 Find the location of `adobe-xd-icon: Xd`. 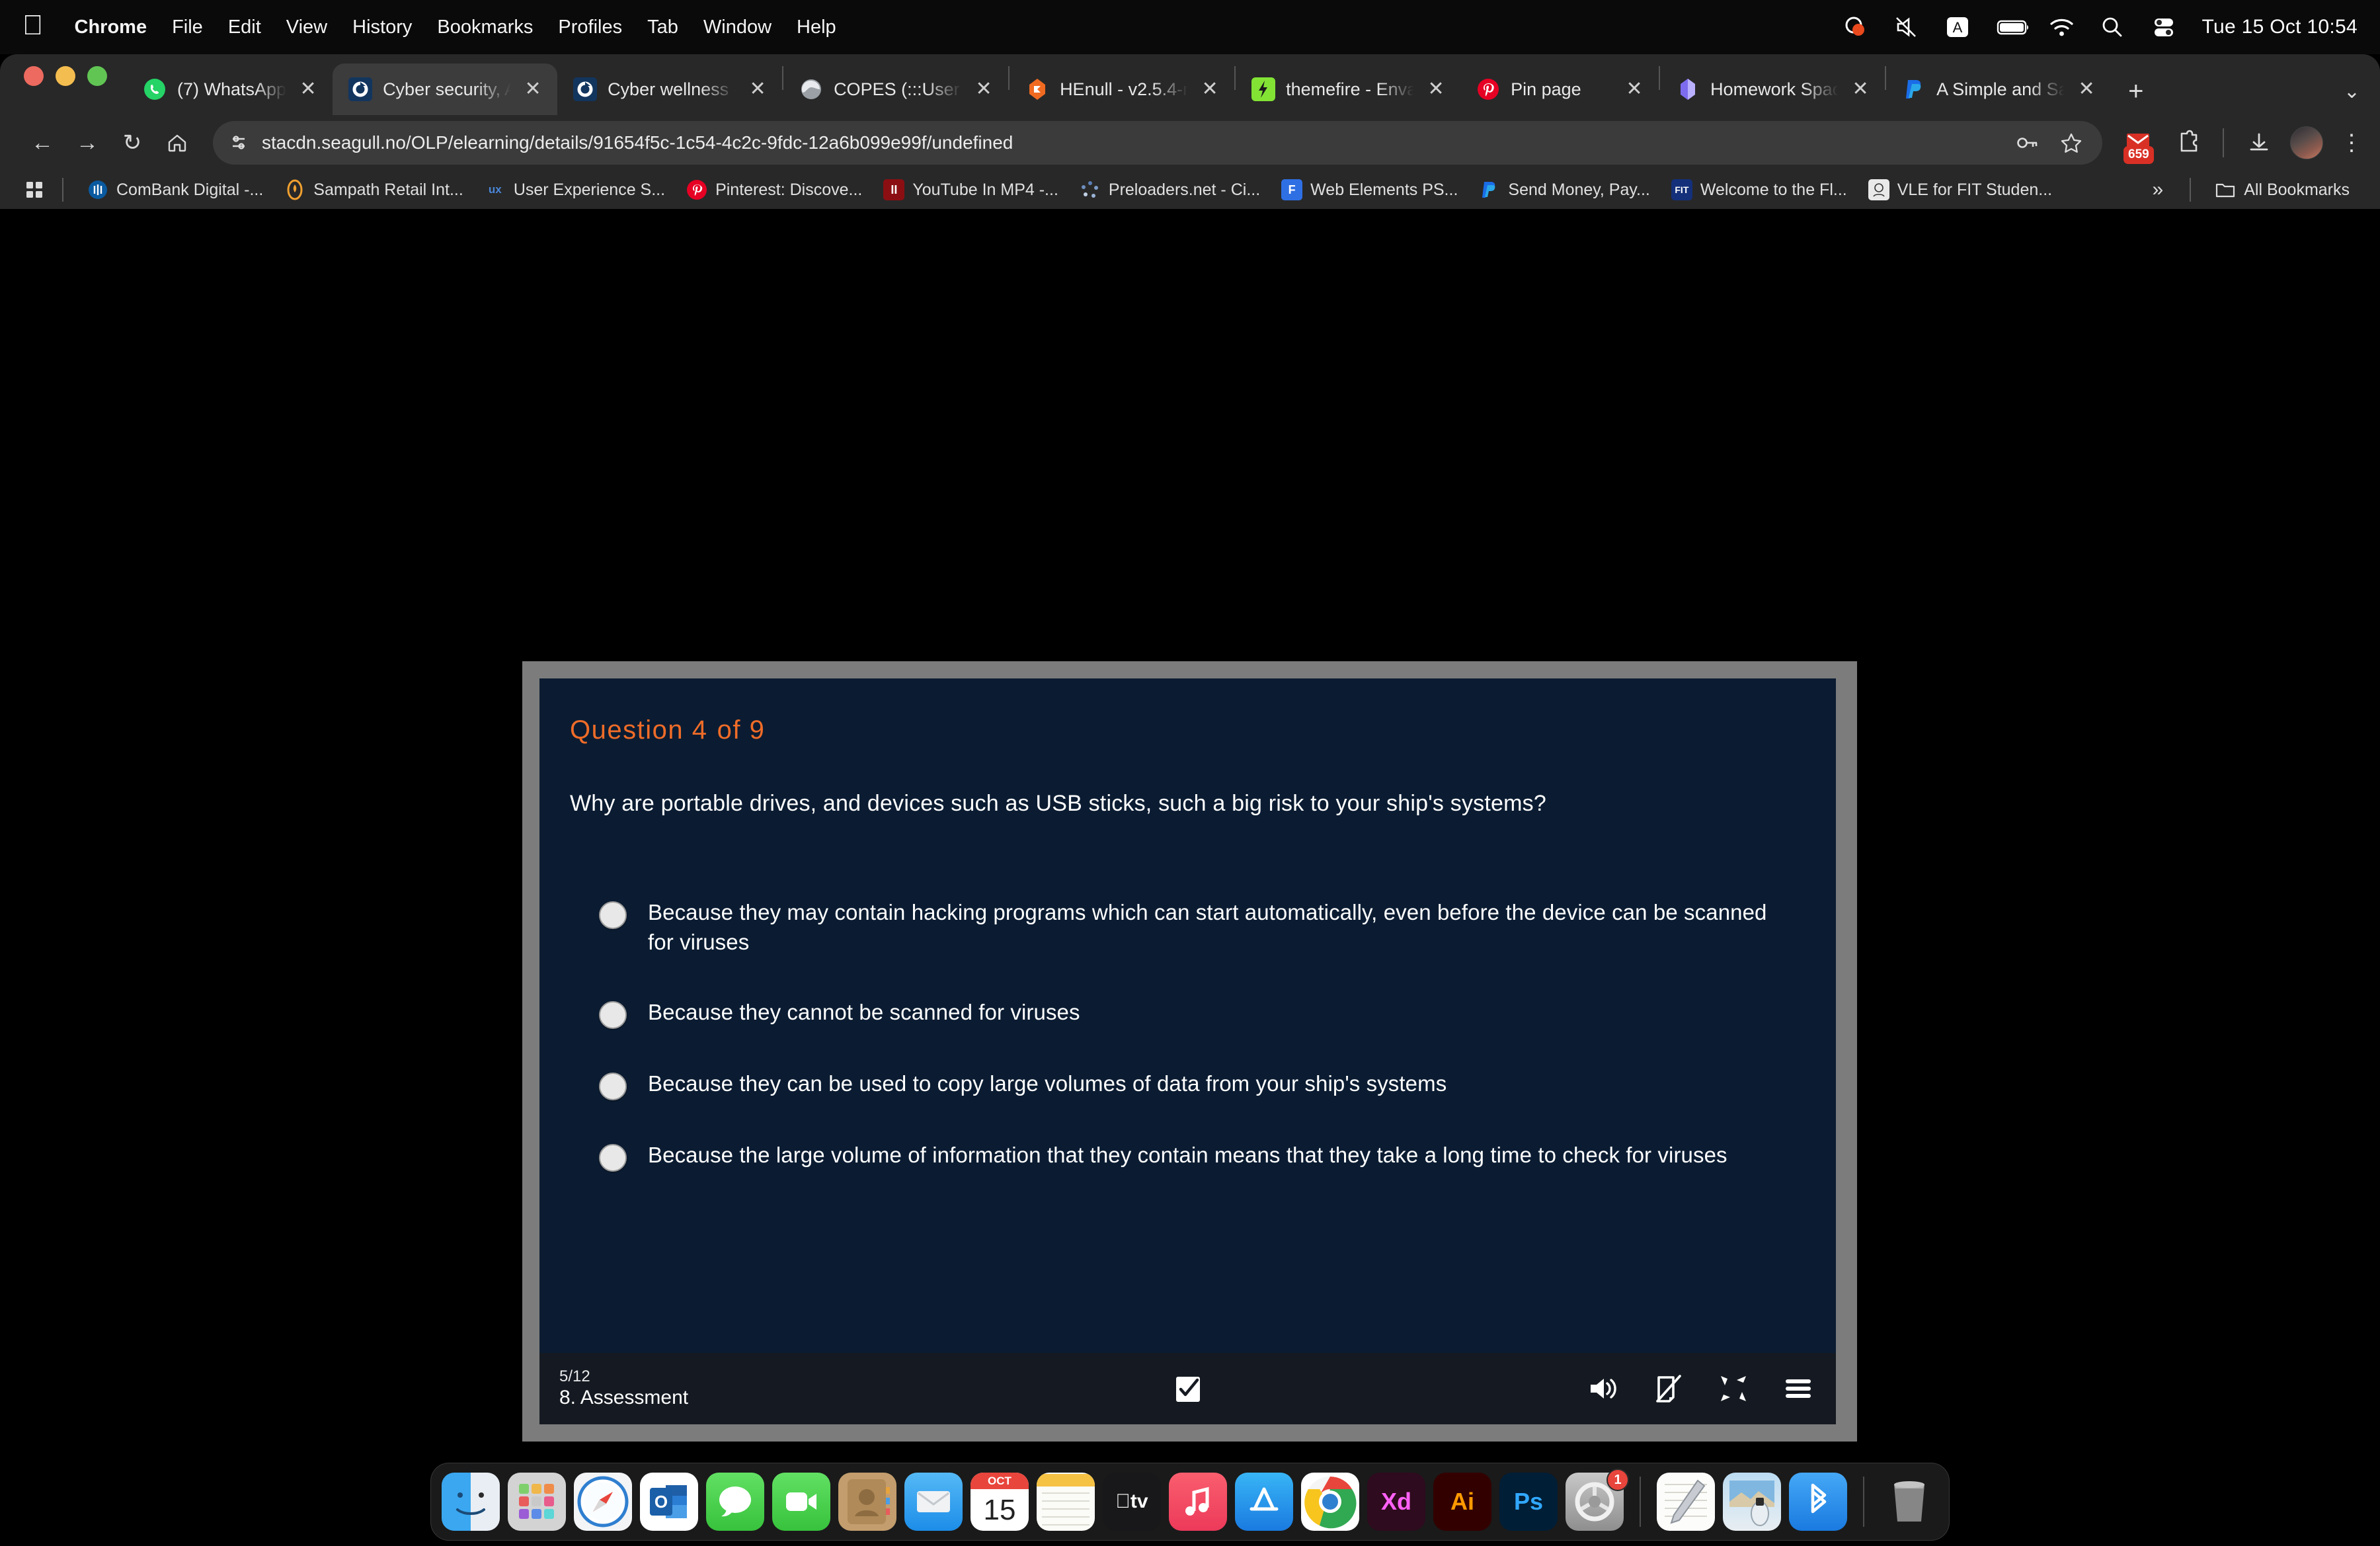

adobe-xd-icon: Xd is located at coordinates (1396, 1502).